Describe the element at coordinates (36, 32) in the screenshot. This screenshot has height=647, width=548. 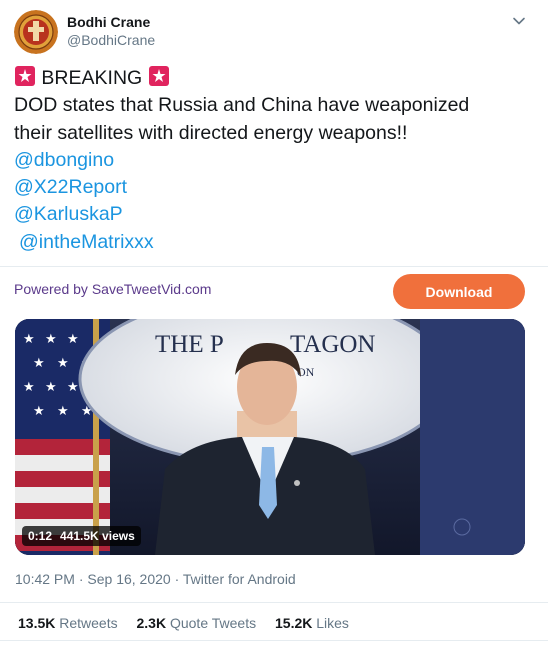
I see `avatar` at that location.